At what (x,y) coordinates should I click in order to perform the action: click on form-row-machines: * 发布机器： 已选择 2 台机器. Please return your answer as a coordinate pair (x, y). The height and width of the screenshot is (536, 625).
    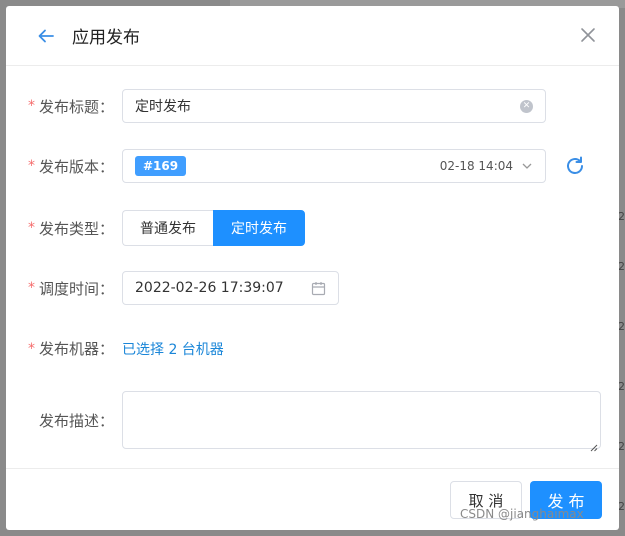
    Looking at the image, I should click on (312, 348).